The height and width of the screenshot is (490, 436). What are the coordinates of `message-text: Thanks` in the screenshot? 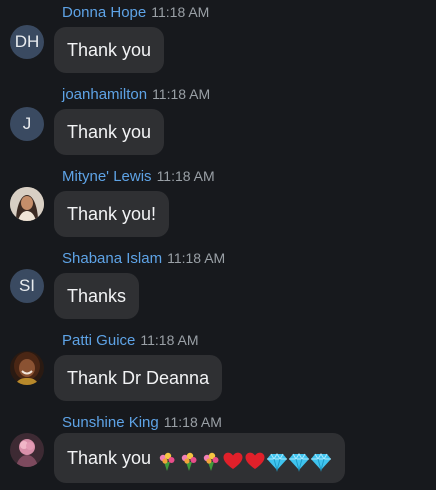 It's located at (97, 296).